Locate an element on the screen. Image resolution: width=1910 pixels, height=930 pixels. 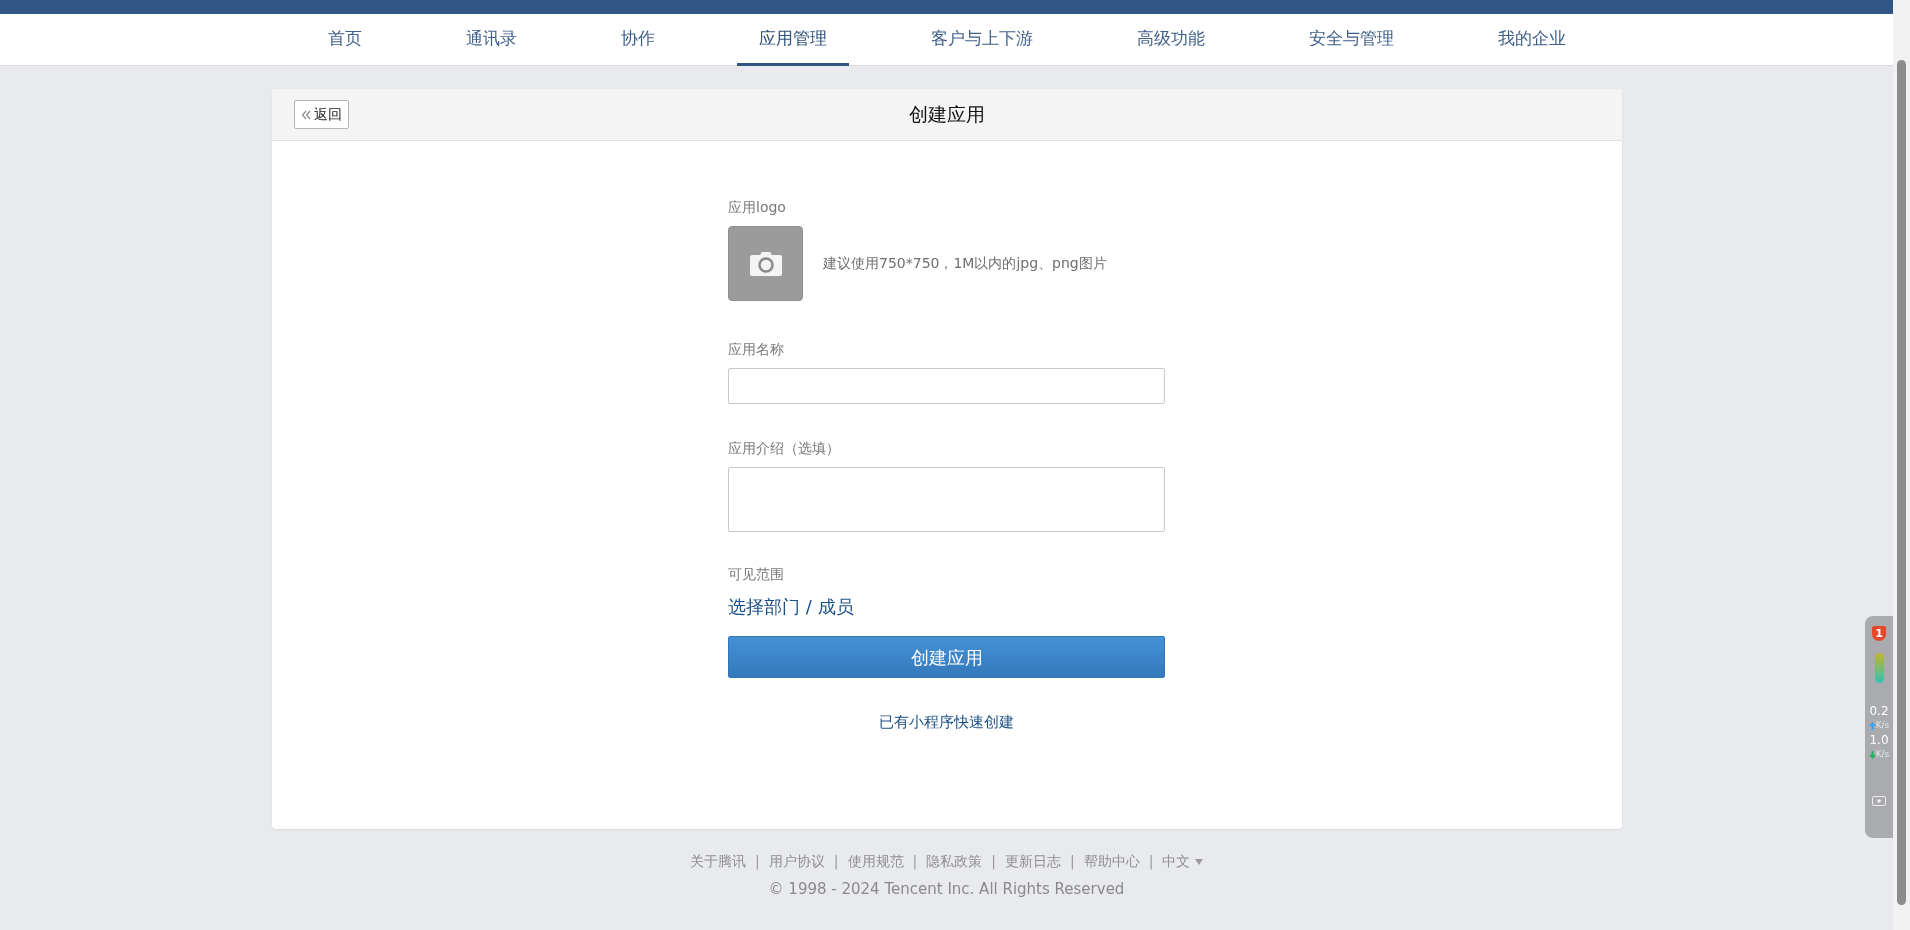
nav-tab: 客户与上下游 is located at coordinates (981, 40).